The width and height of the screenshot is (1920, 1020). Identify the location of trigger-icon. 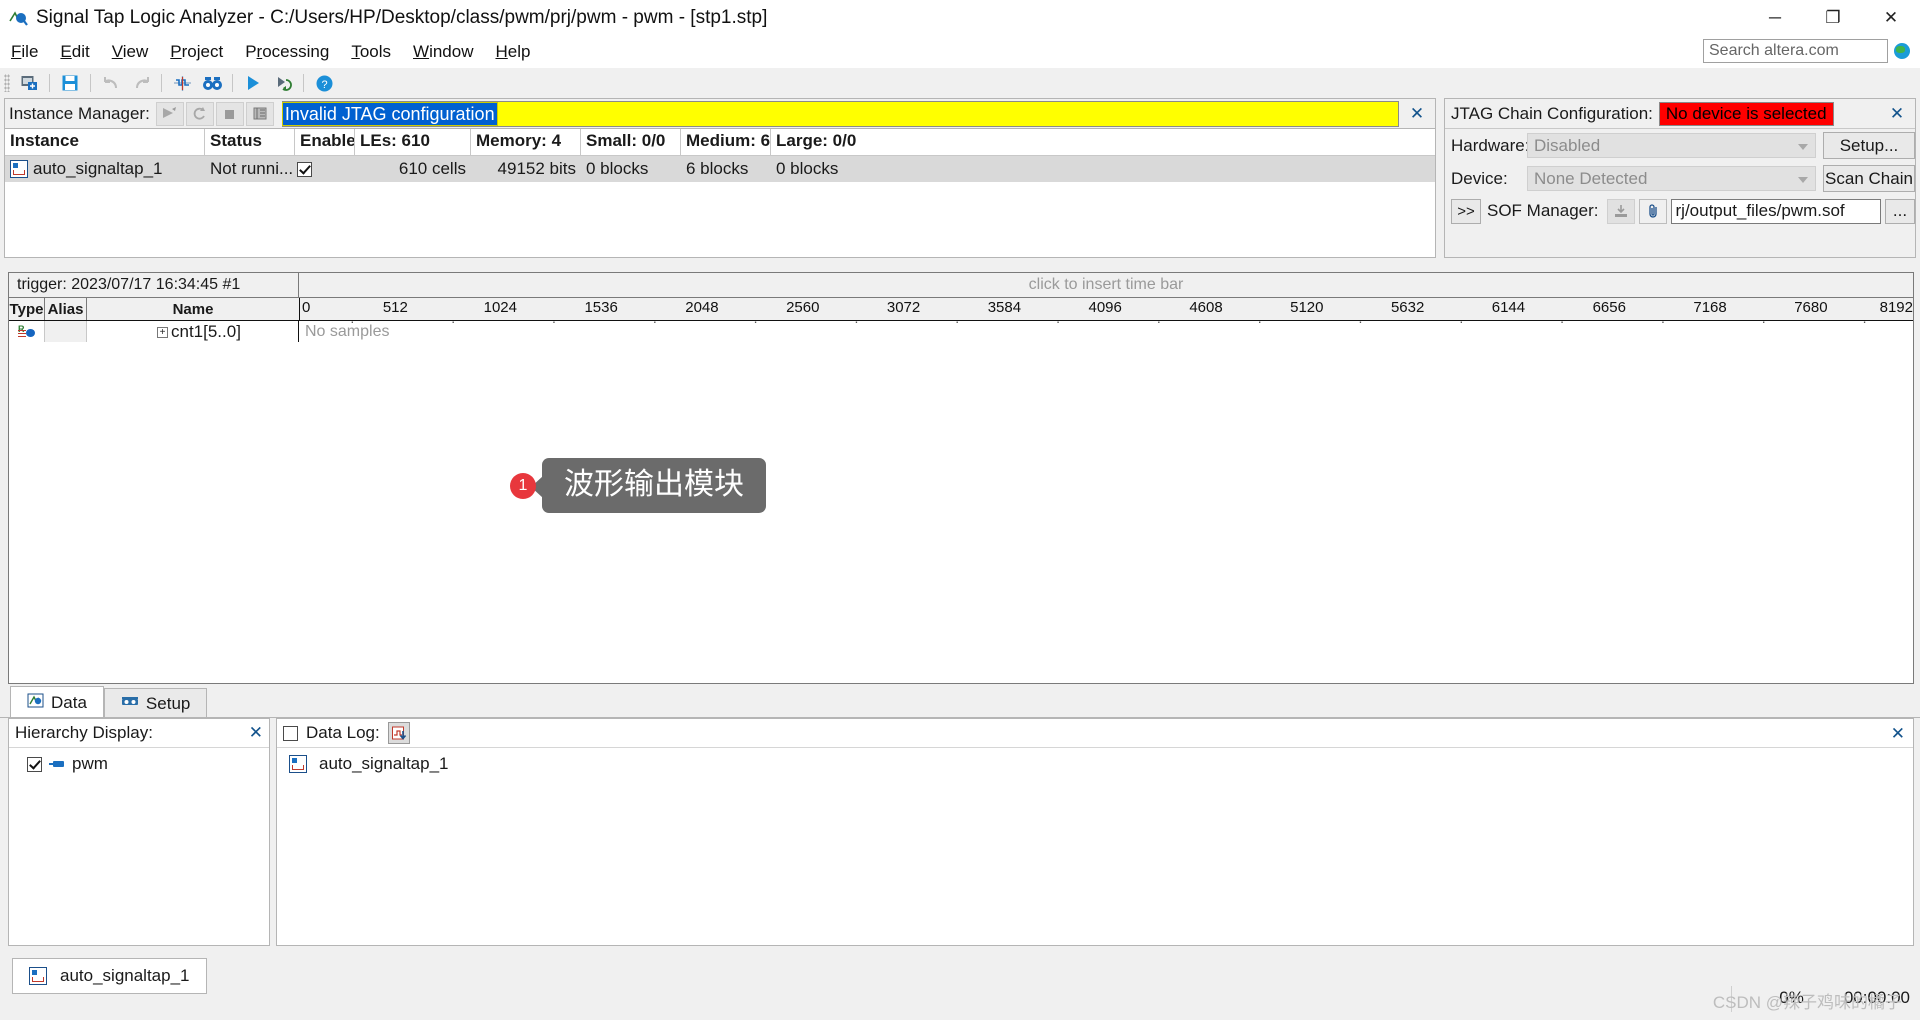
(182, 83).